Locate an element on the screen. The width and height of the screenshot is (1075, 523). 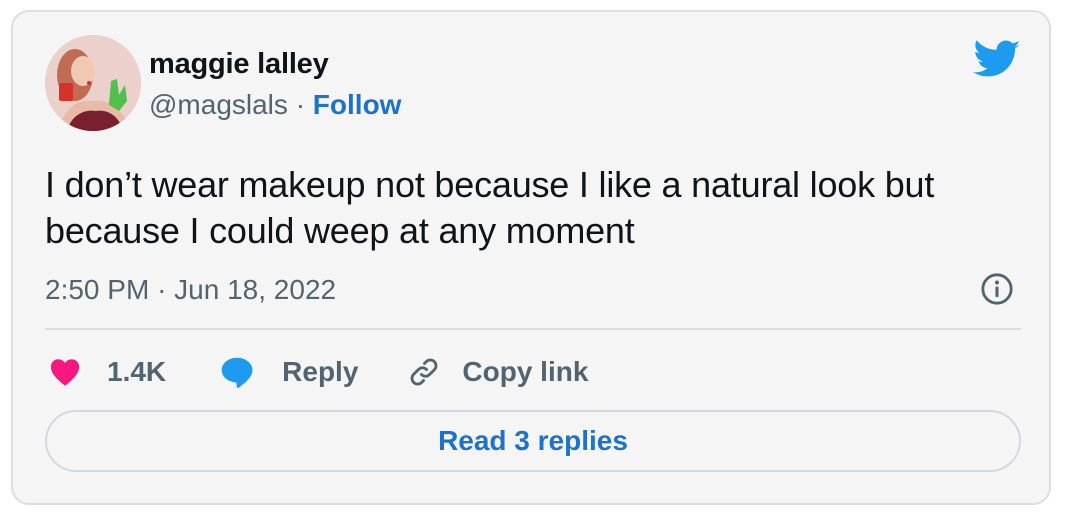
speech-bubble-icon is located at coordinates (237, 372).